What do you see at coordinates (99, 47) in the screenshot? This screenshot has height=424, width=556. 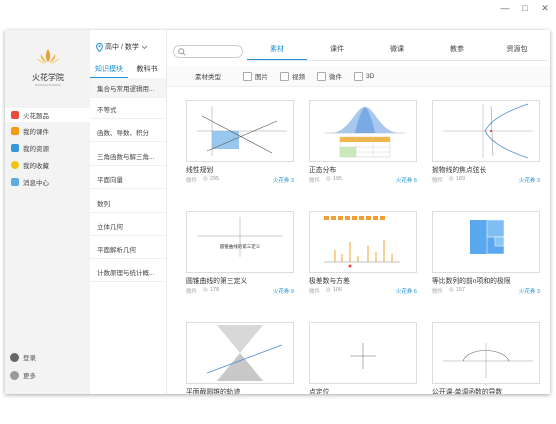 I see `location-pin-icon` at bounding box center [99, 47].